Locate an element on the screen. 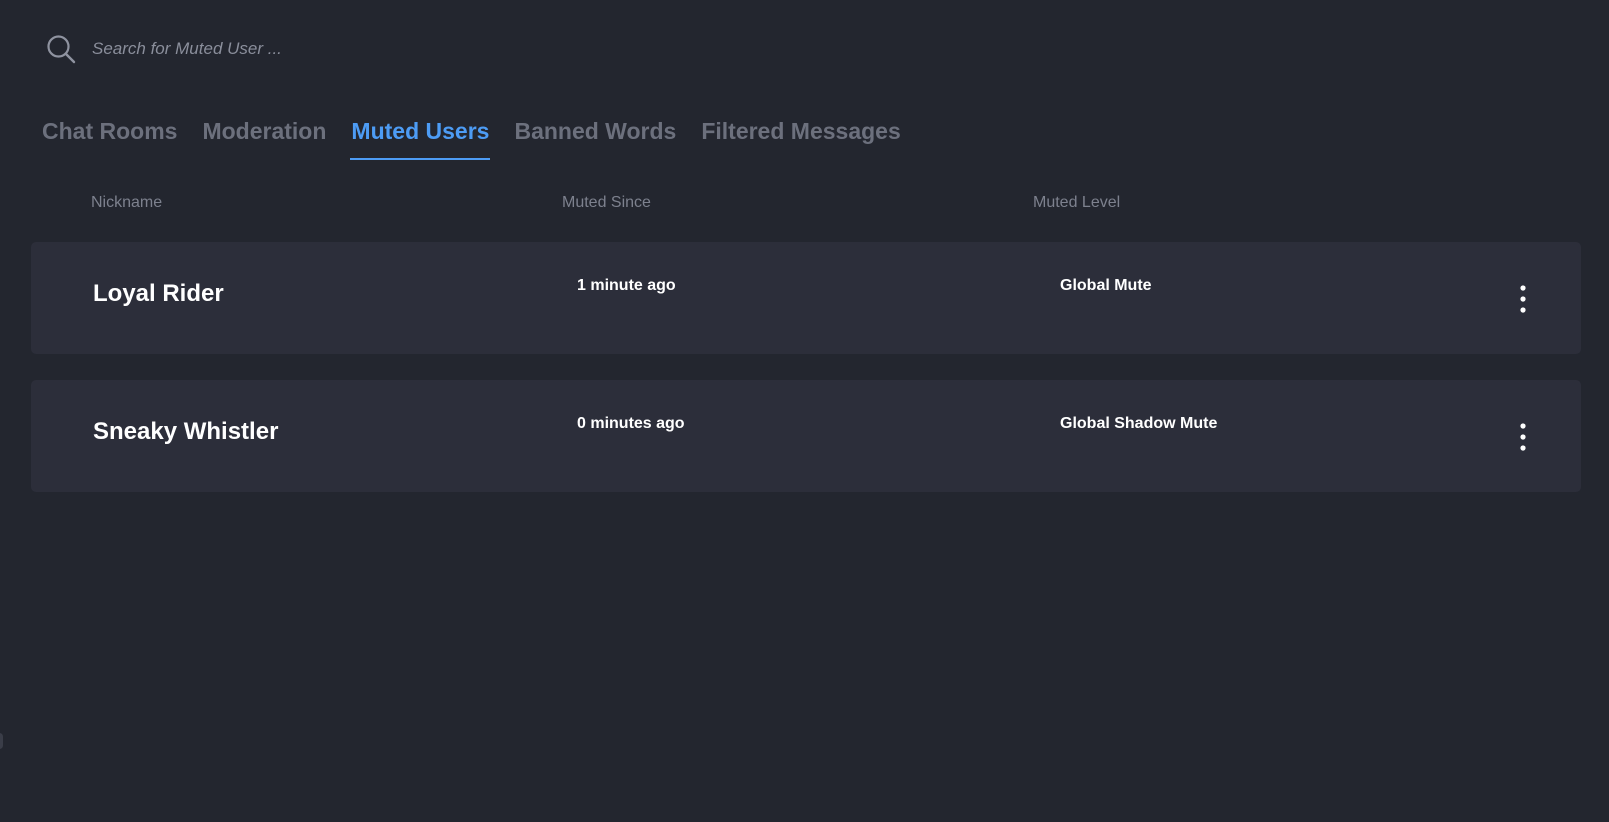 Image resolution: width=1609 pixels, height=822 pixels. muted-level-cell: Global Mute is located at coordinates (1106, 285).